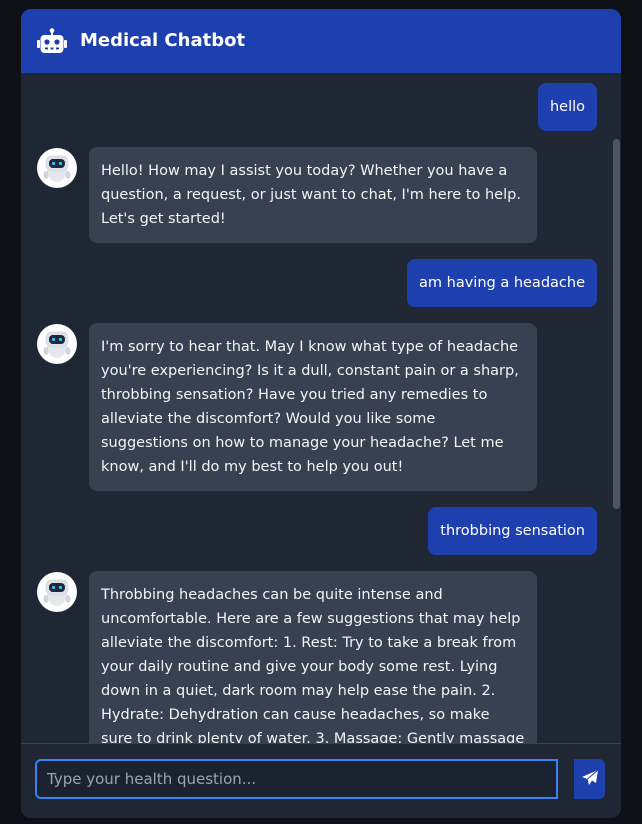 Image resolution: width=642 pixels, height=824 pixels. Describe the element at coordinates (616, 324) in the screenshot. I see `scrollbar-thumb` at that location.